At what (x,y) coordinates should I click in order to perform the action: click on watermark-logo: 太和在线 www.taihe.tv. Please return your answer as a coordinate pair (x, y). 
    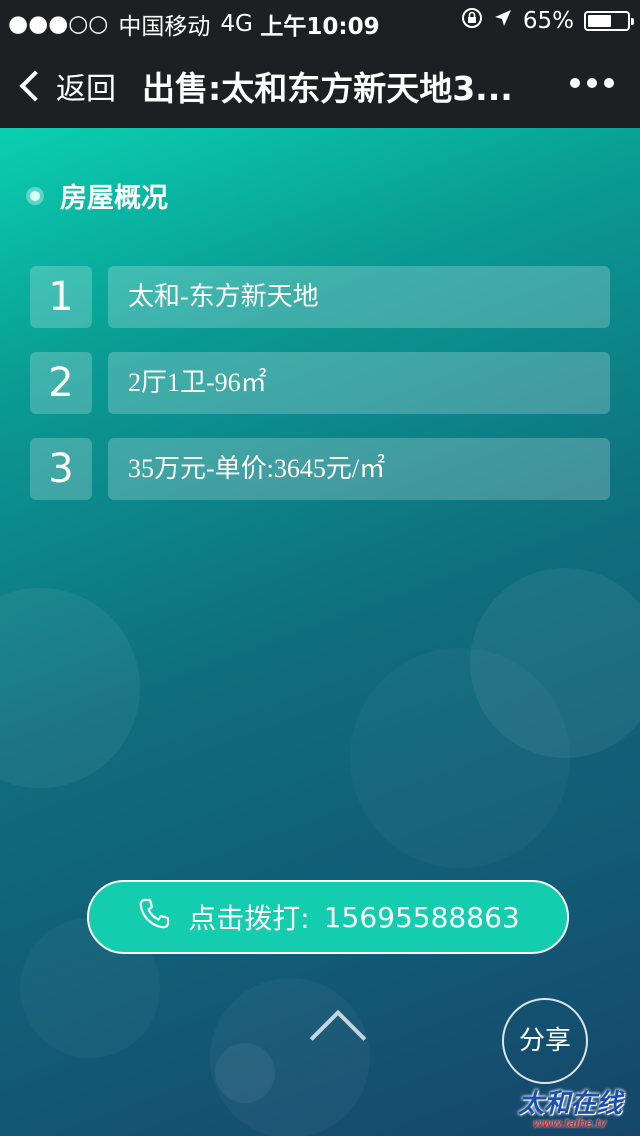
    Looking at the image, I should click on (570, 1110).